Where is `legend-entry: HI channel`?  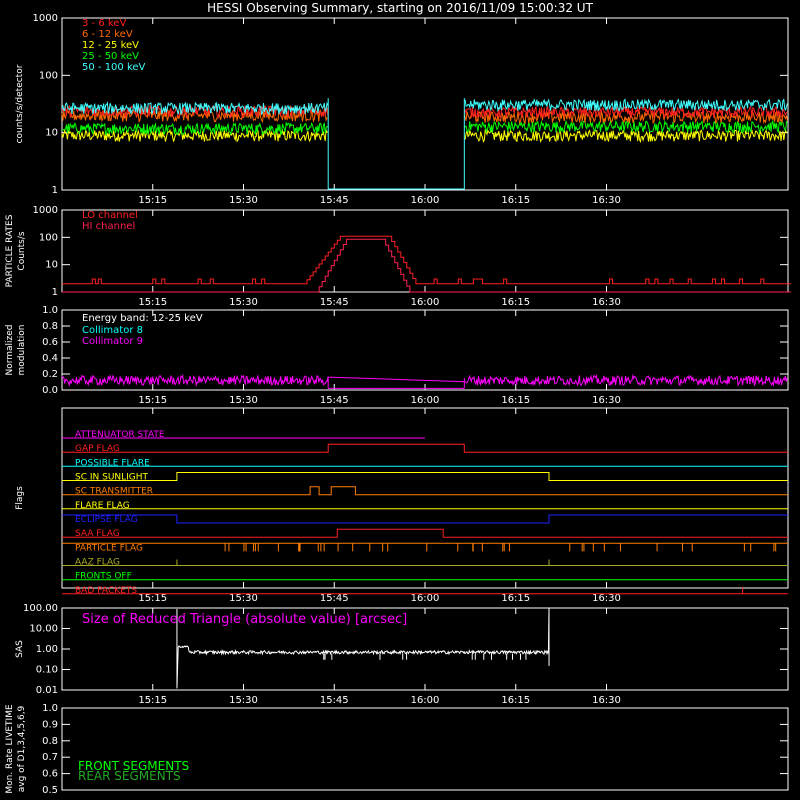 legend-entry: HI channel is located at coordinates (108, 226).